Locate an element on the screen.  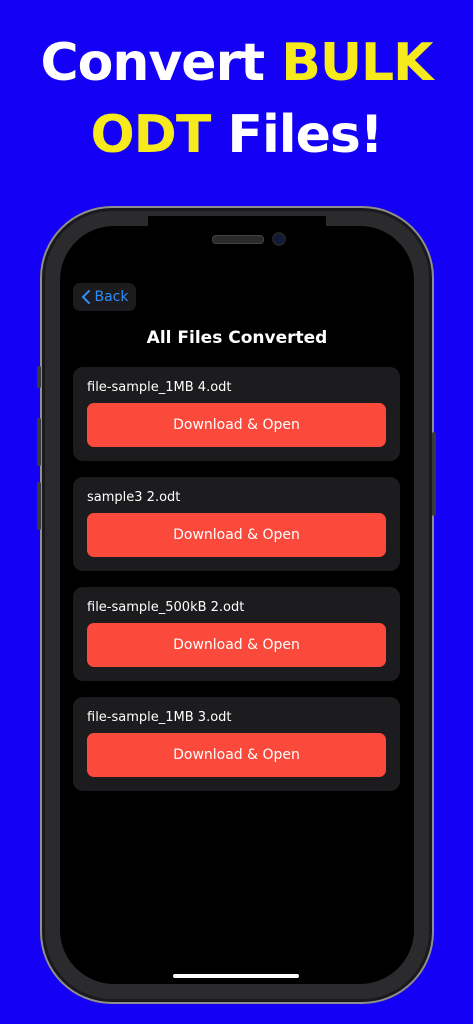
file-name: file-sample_500kB 2.odt is located at coordinates (166, 607).